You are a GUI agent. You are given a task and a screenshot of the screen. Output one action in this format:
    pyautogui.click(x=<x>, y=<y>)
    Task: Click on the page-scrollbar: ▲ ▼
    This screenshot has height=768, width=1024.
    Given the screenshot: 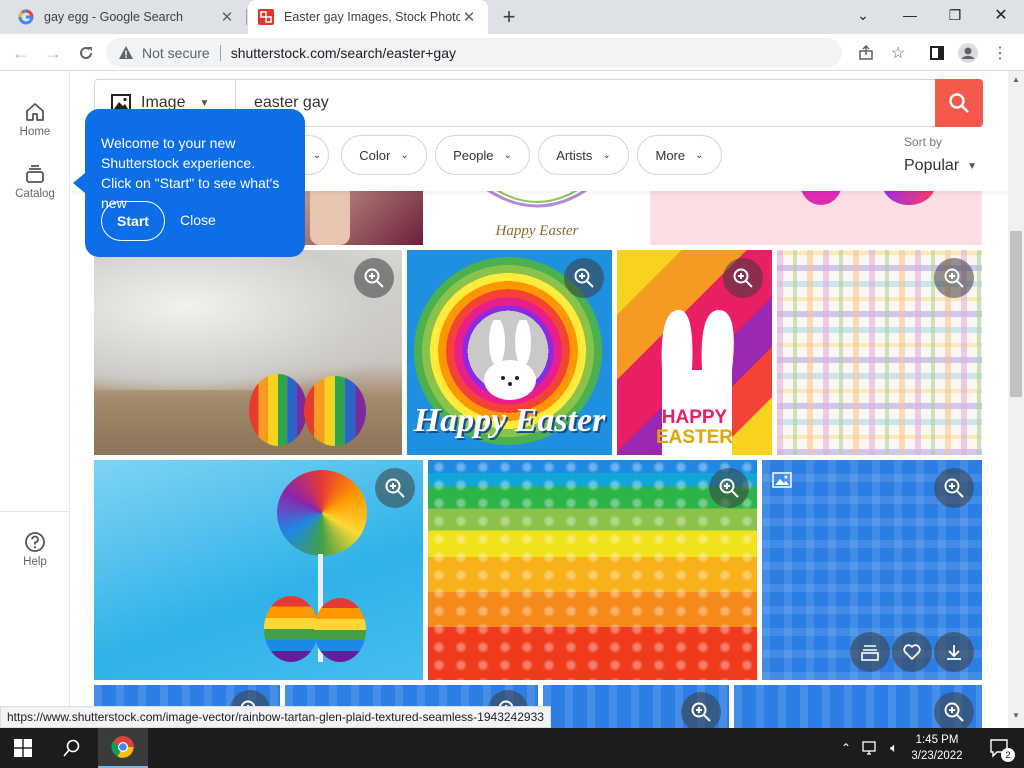 What is the action you would take?
    pyautogui.click(x=1016, y=399)
    